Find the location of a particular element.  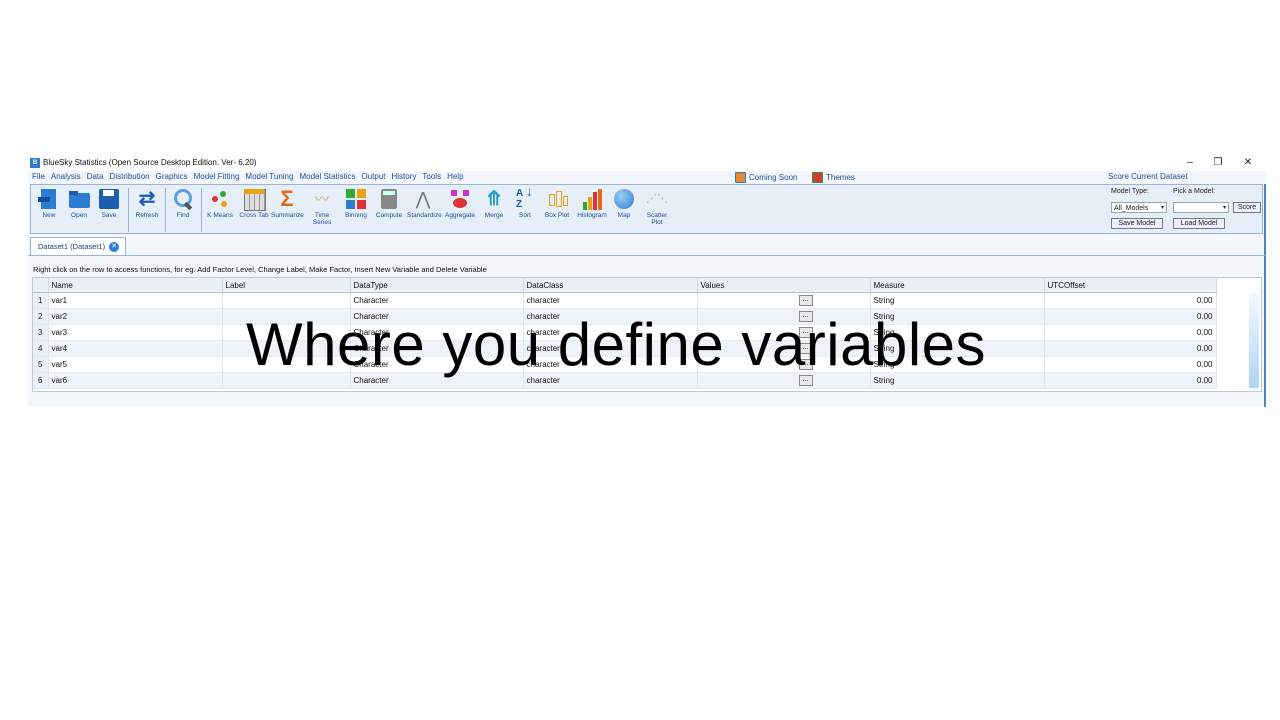

menu-distribution: Distribution is located at coordinates (130, 176).